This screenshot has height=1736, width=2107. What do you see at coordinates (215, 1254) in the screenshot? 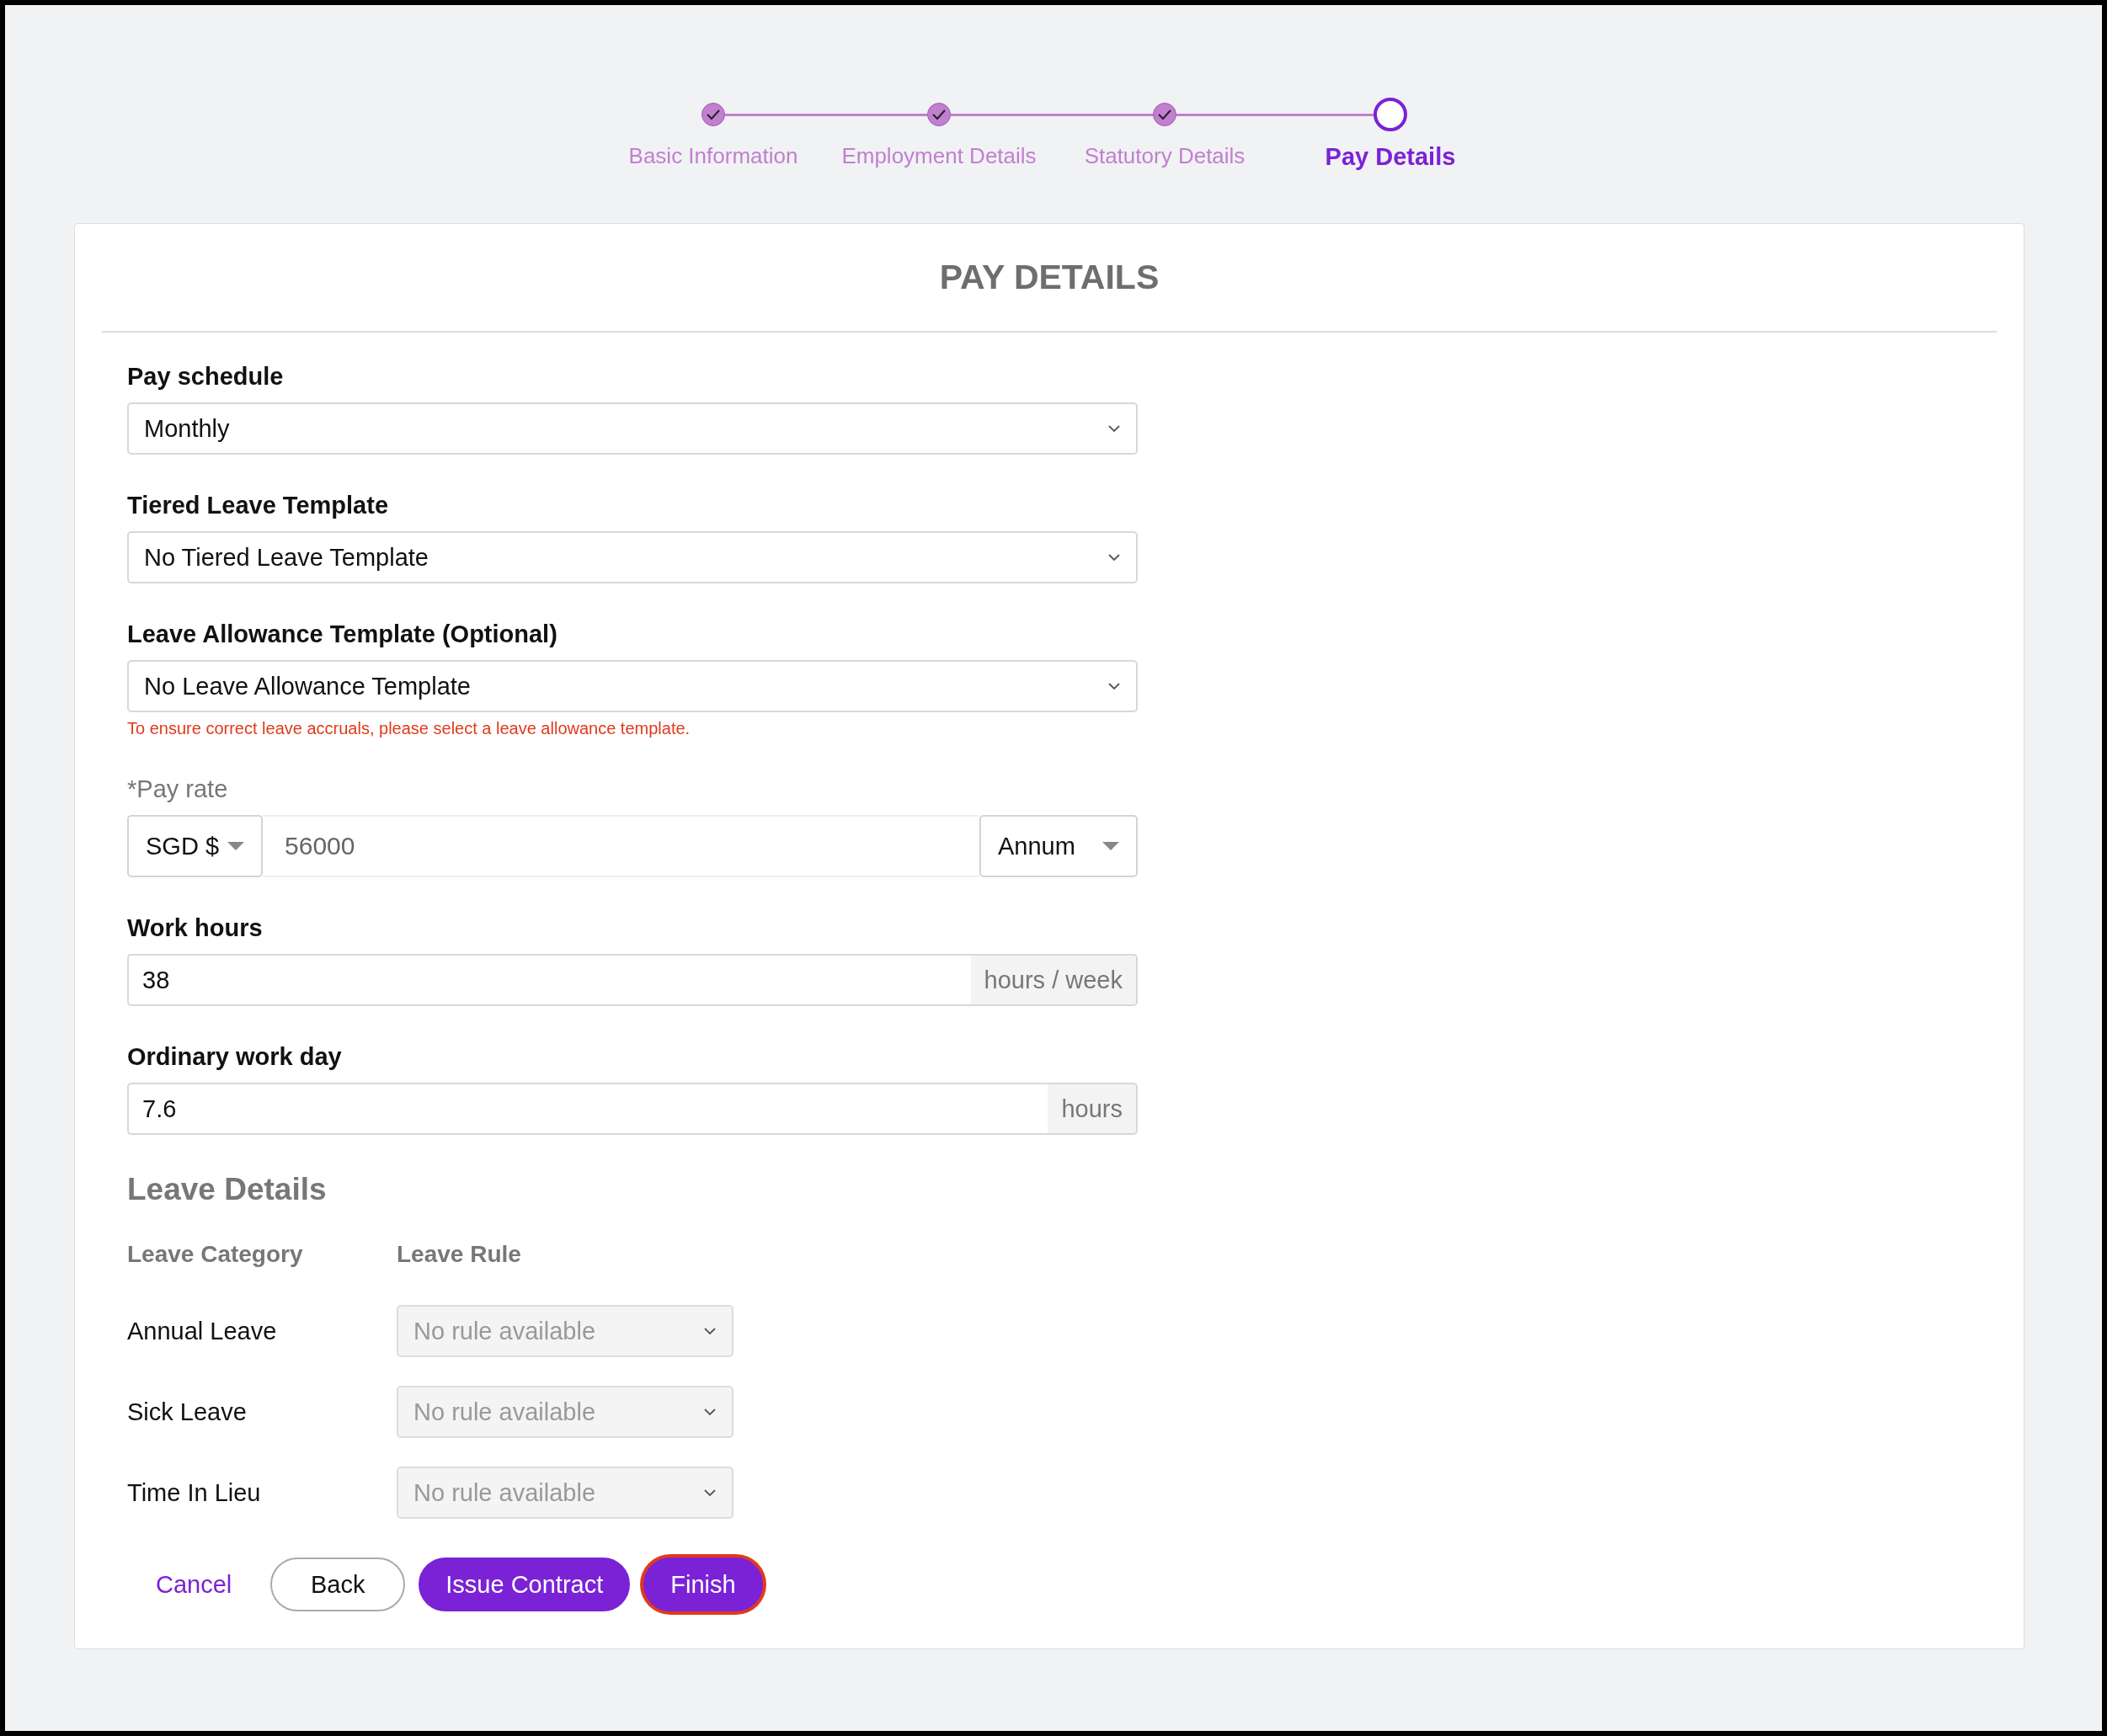
I see `column-header: Leave Category` at bounding box center [215, 1254].